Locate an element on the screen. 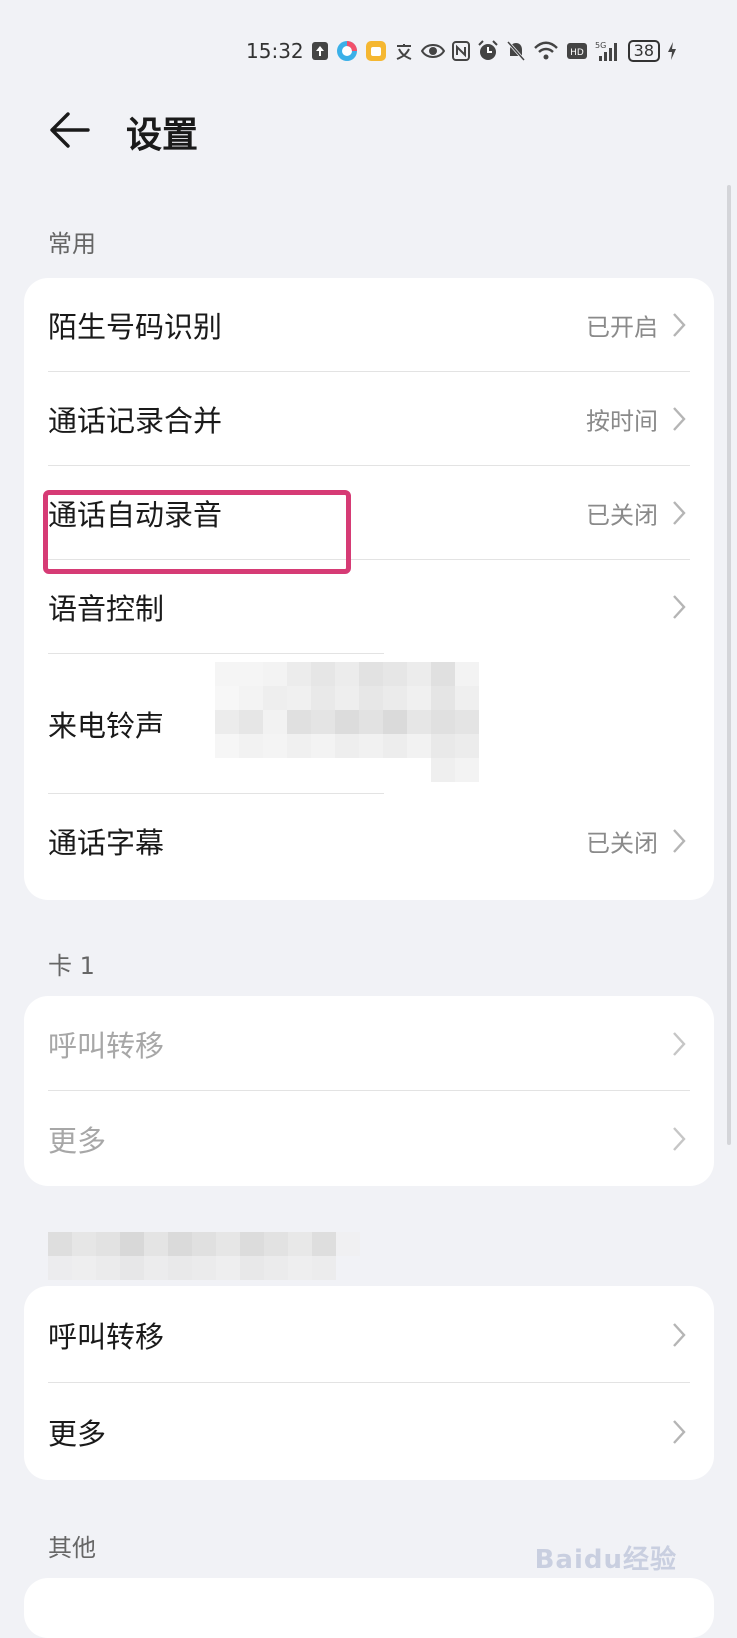 The image size is (737, 1638). redacted-section-label is located at coordinates (204, 1256).